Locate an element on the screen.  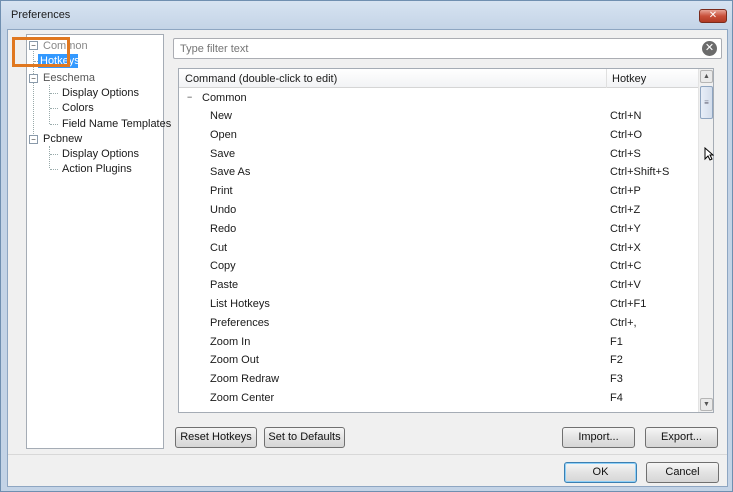
scroll-up-arrow-icon: ▲ is located at coordinates (706, 76).